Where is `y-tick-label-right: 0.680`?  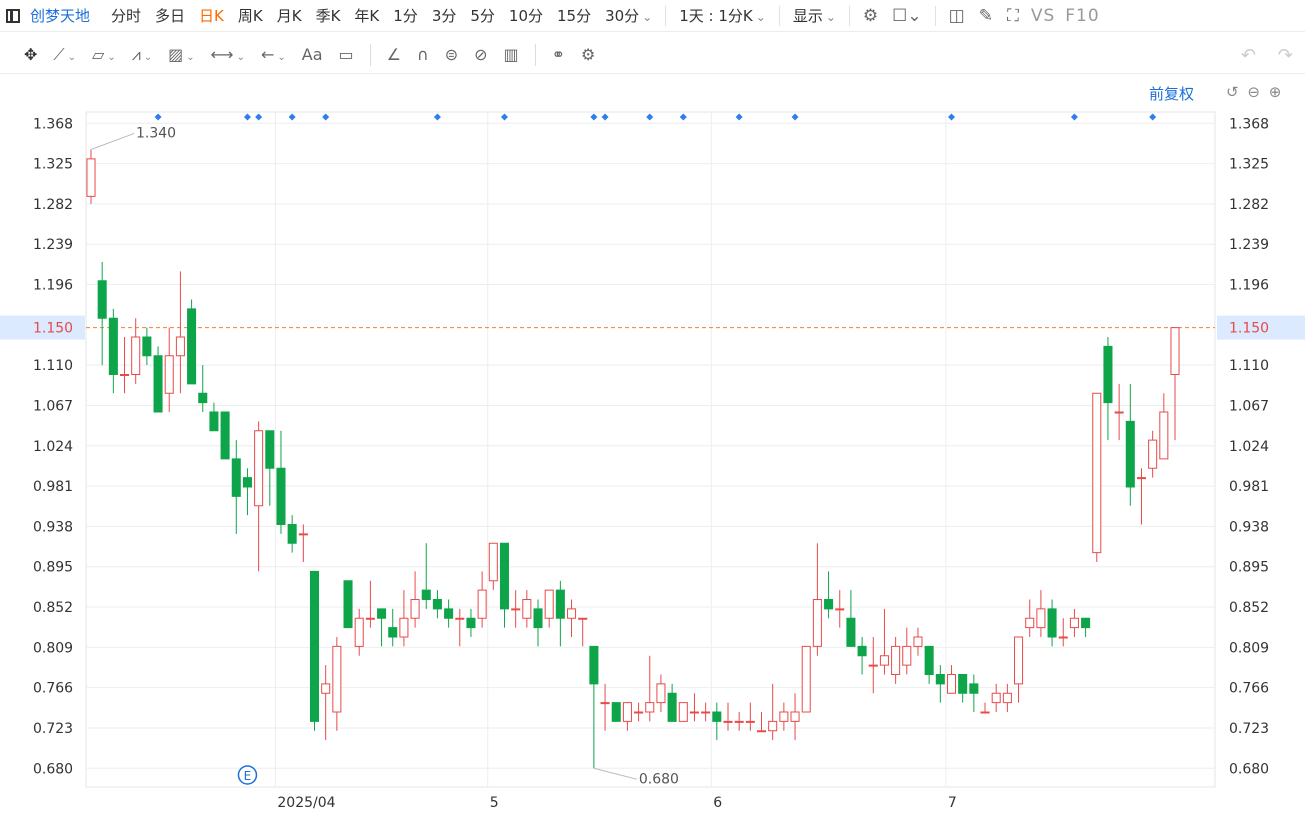
y-tick-label-right: 0.680 is located at coordinates (1249, 769).